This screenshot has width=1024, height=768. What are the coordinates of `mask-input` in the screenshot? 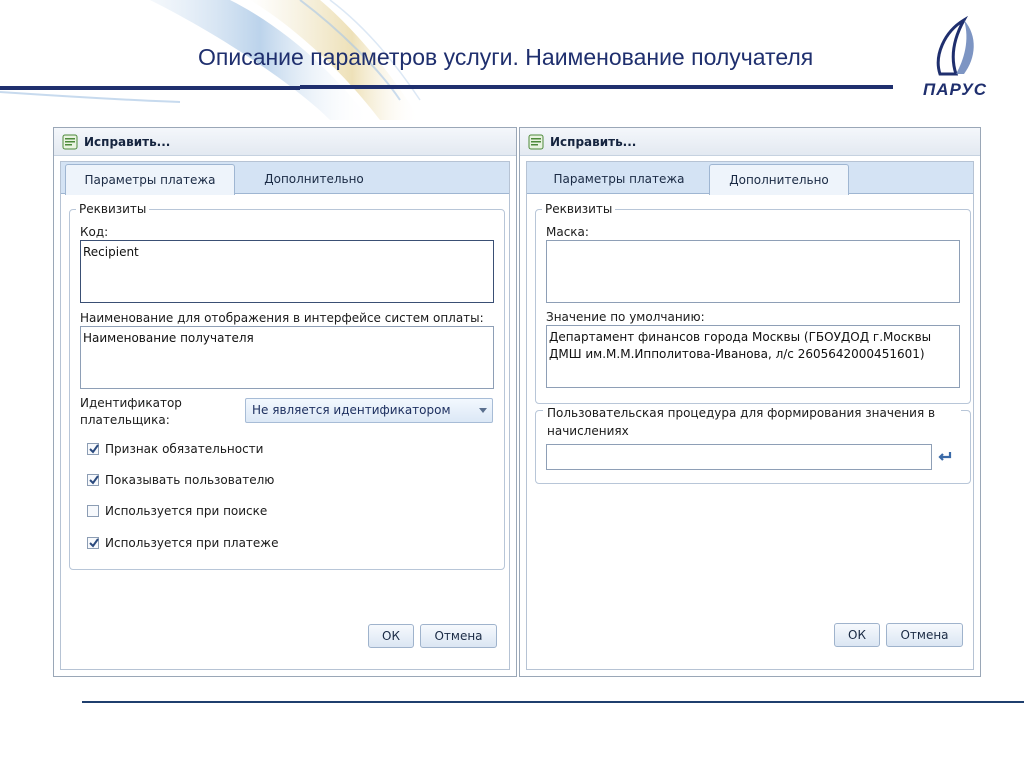 It's located at (753, 271).